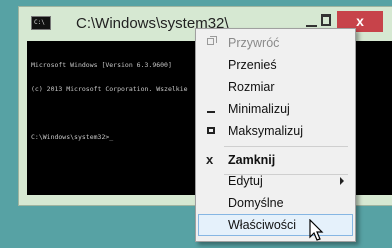 This screenshot has width=392, height=248. I want to click on menu-item-defaults: Domyślne, so click(275, 203).